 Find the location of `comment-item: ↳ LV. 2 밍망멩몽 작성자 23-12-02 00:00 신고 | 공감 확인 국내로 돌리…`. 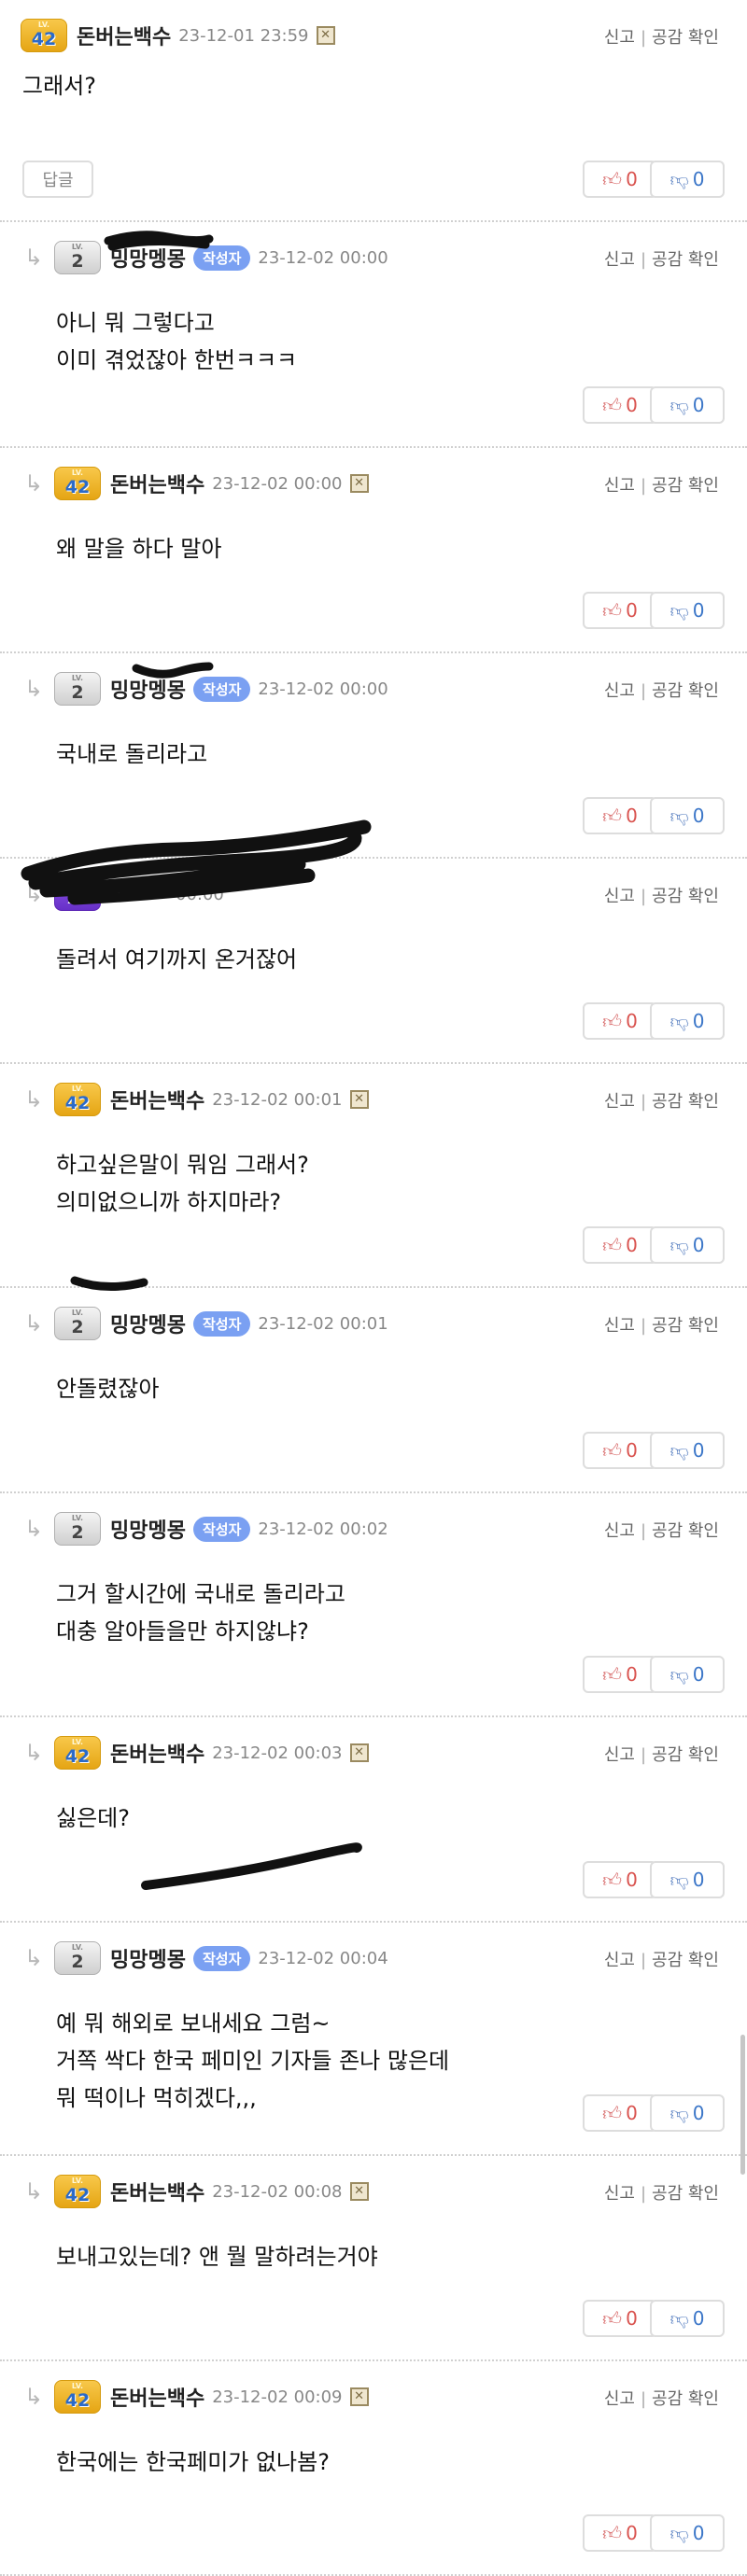

comment-item: ↳ LV. 2 밍망멩몽 작성자 23-12-02 00:00 신고 | 공감 확인 국내로 돌리… is located at coordinates (373, 756).